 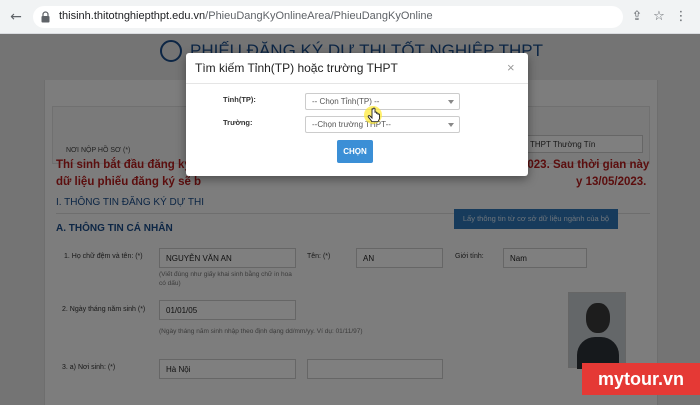 I want to click on province-label: Tỉnh(TP):, so click(x=239, y=99).